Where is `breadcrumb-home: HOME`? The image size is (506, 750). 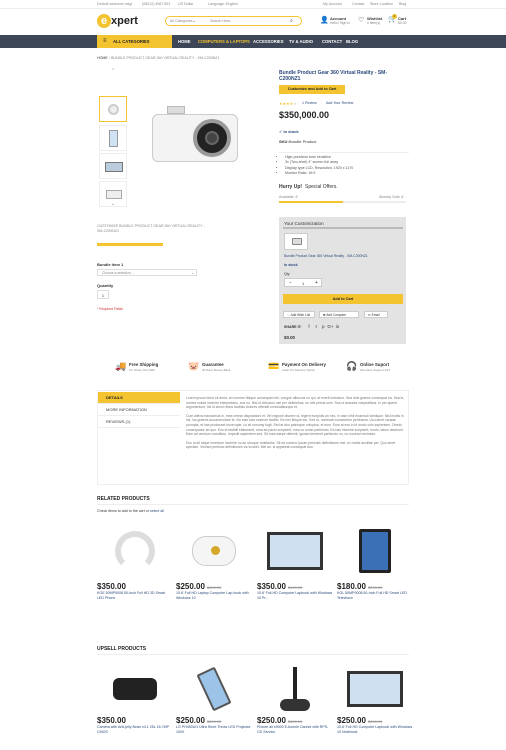 breadcrumb-home: HOME is located at coordinates (102, 58).